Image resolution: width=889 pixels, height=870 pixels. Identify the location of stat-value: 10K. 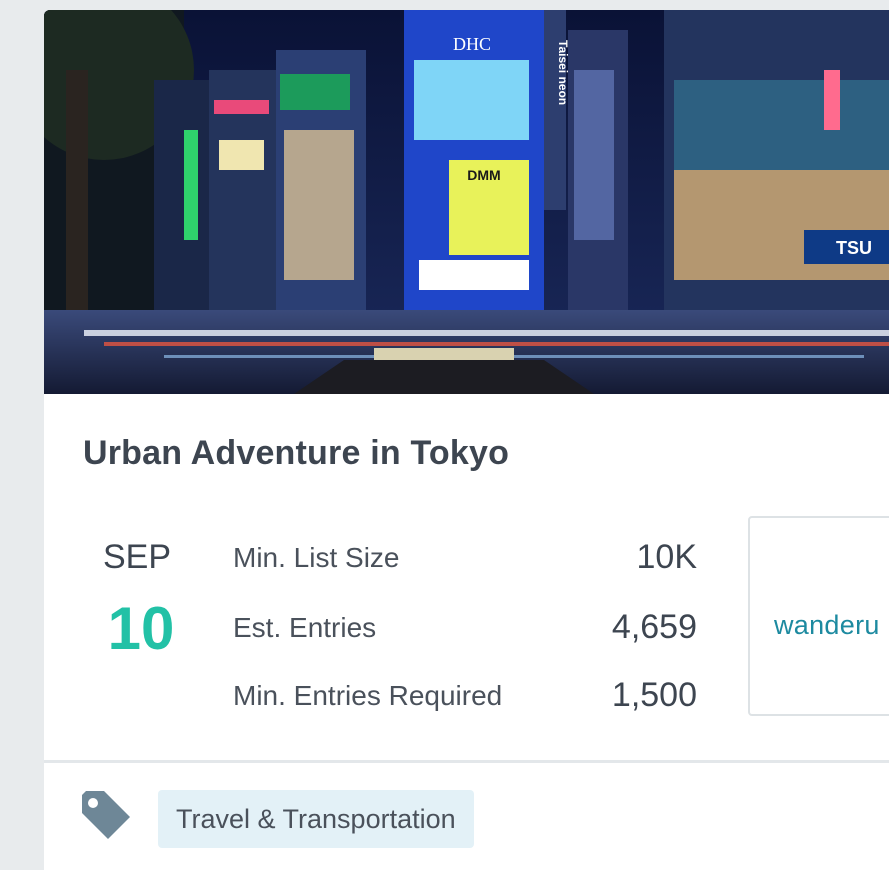
(667, 557).